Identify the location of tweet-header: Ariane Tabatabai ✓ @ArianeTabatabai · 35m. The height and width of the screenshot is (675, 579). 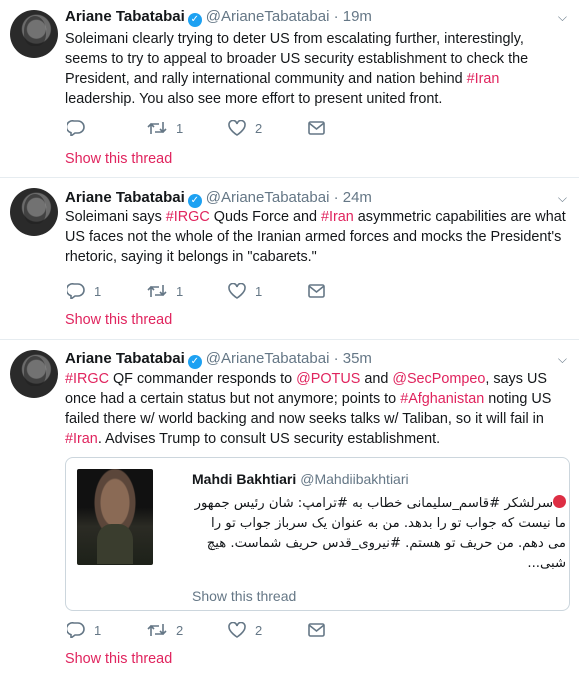
(218, 359).